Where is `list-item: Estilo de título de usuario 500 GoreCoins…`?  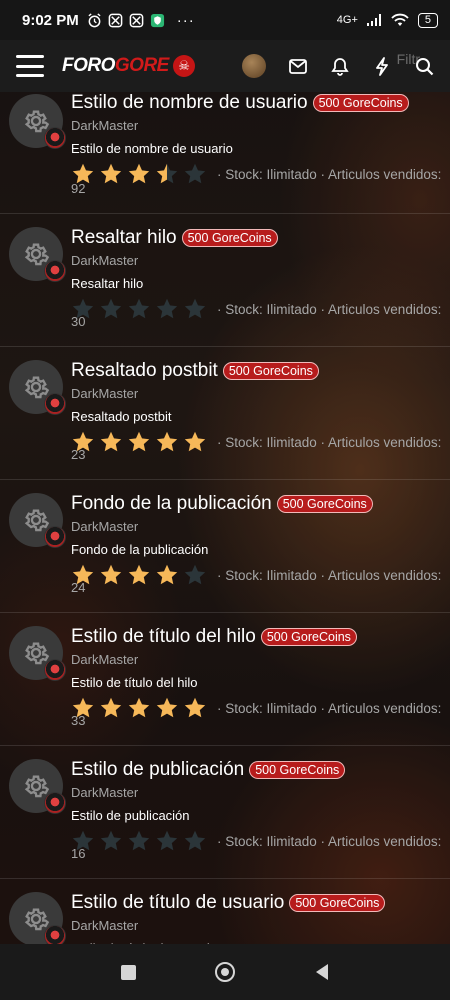
list-item: Estilo de título de usuario 500 GoreCoins… is located at coordinates (225, 911).